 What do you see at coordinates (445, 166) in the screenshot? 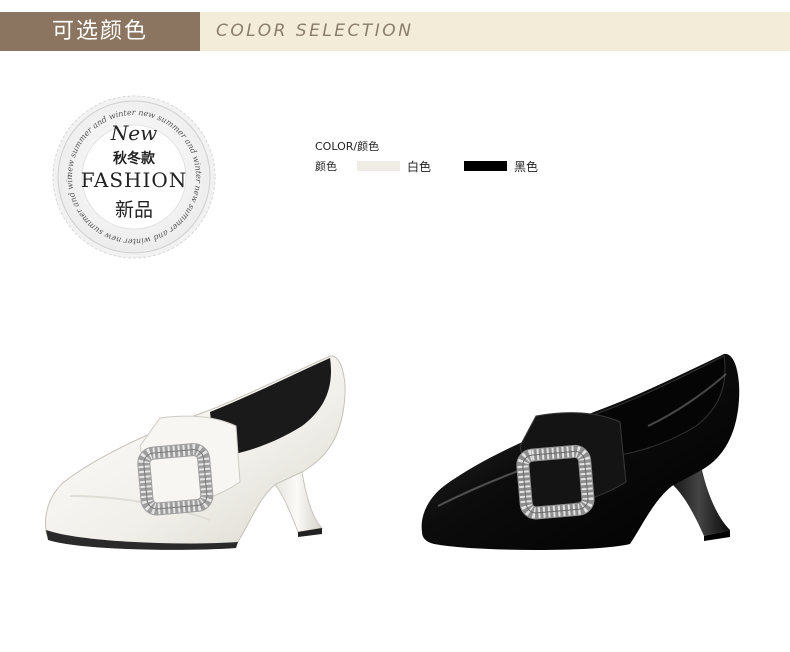
I see `color-options-row: 颜色 白色 黑色` at bounding box center [445, 166].